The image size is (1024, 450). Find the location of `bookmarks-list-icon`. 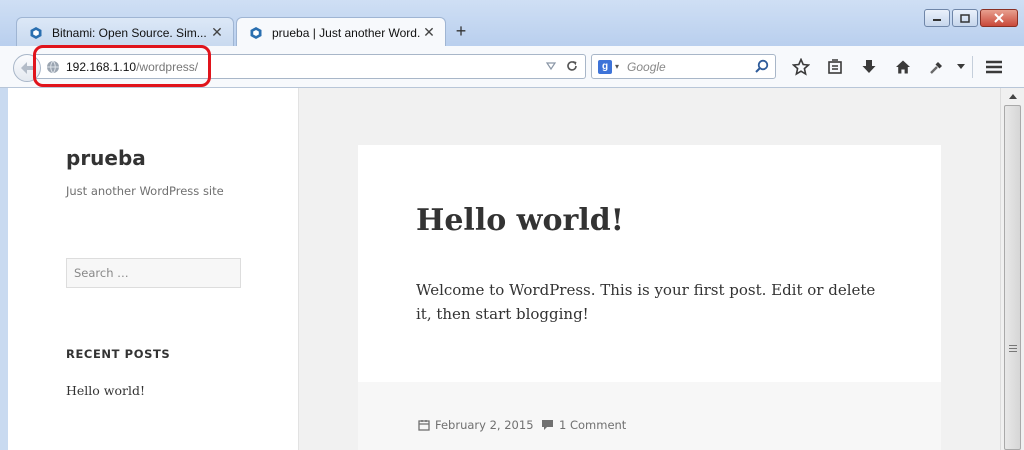

bookmarks-list-icon is located at coordinates (835, 66).